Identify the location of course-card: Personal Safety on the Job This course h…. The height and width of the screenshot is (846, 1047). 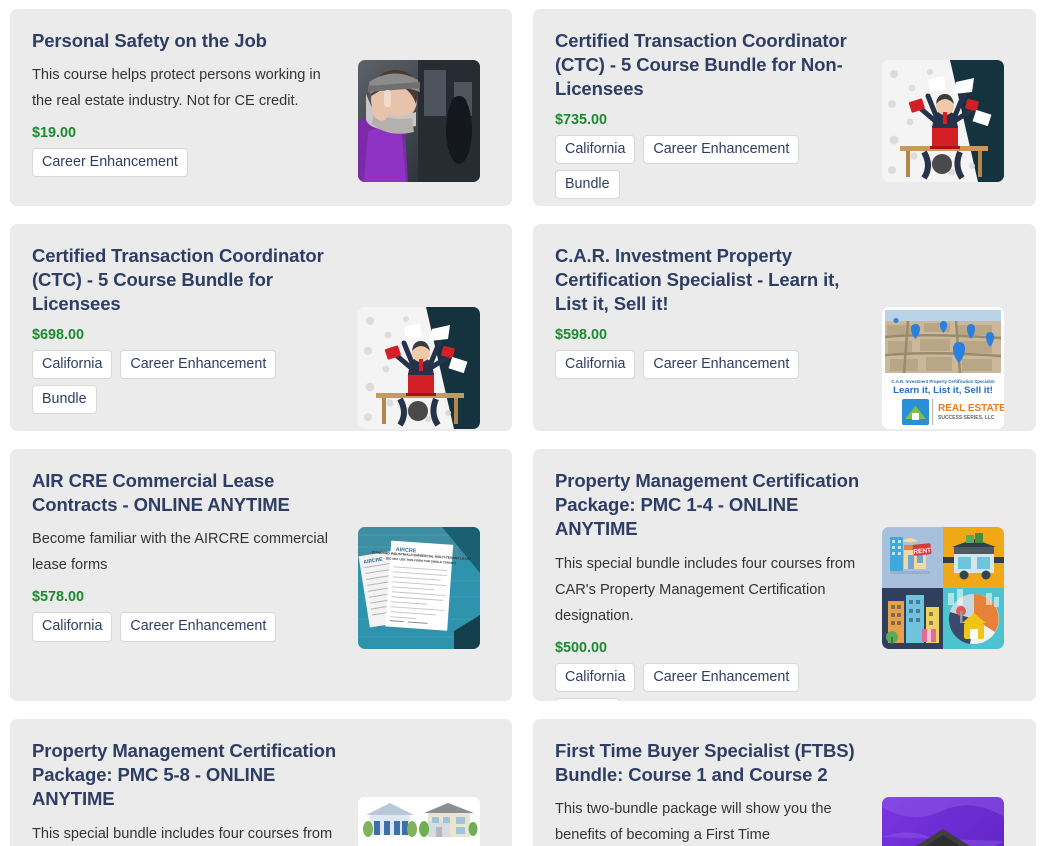
(261, 107).